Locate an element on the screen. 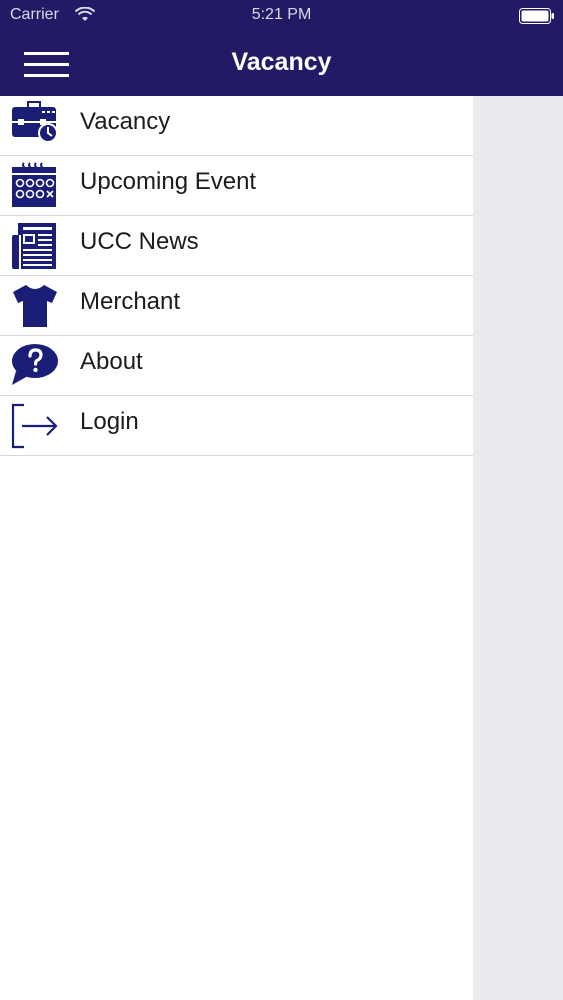 The width and height of the screenshot is (563, 1000). content-overlay is located at coordinates (518, 548).